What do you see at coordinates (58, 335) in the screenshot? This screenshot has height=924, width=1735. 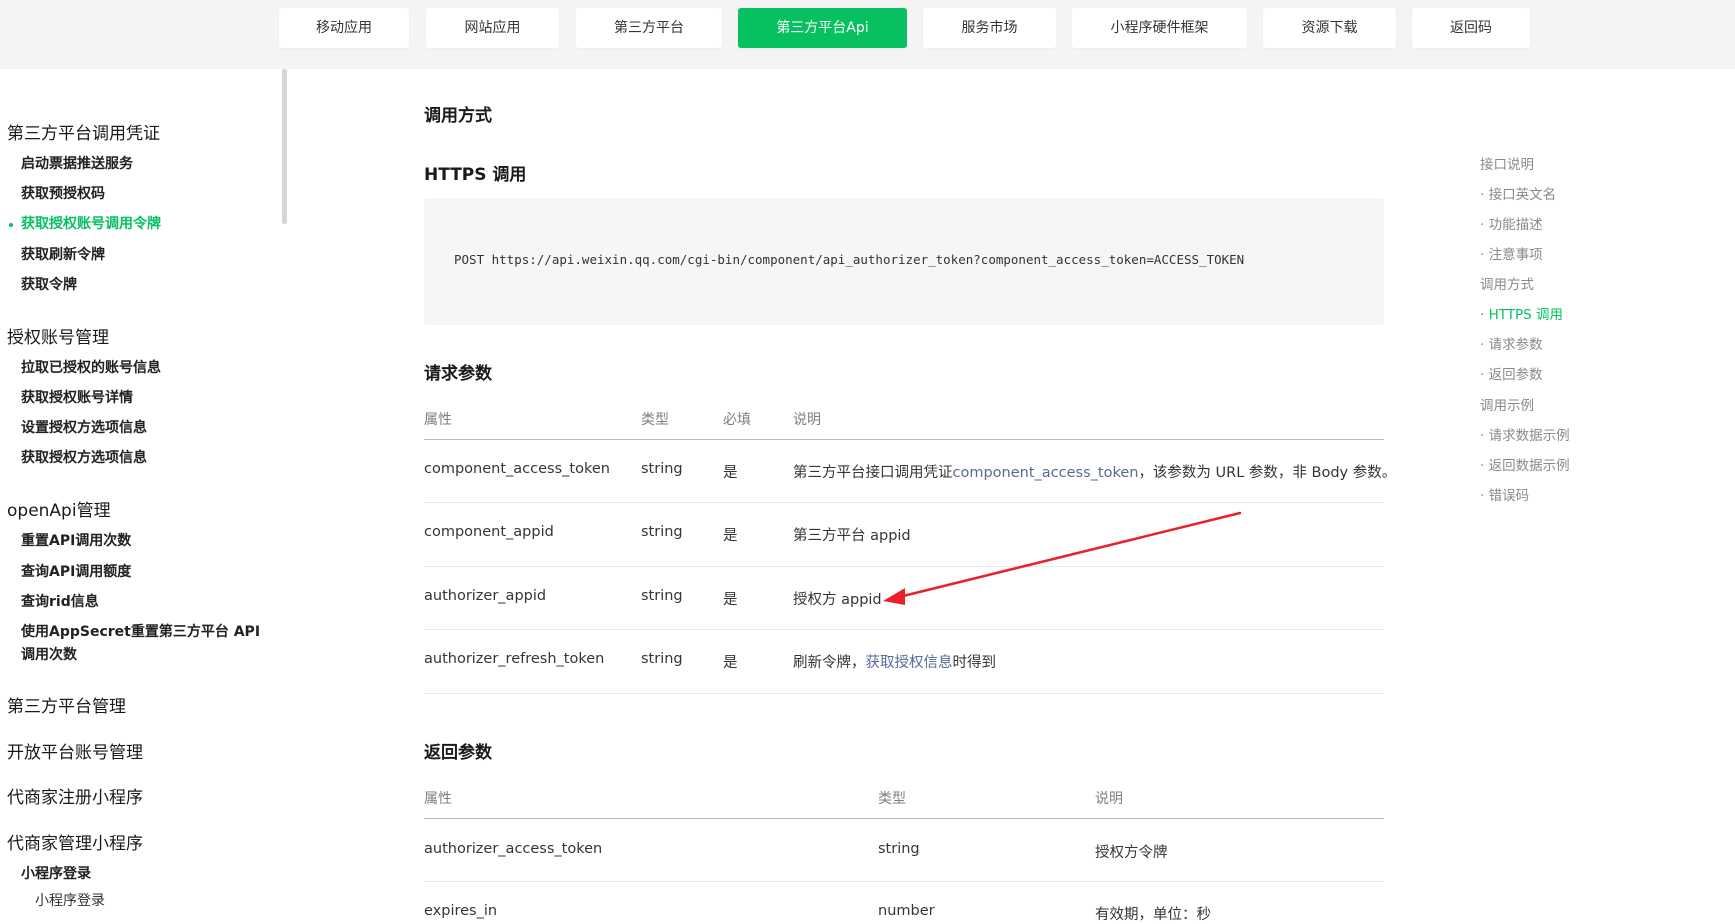 I see `sidebar-group-authorizer-management: 授权账号管理` at bounding box center [58, 335].